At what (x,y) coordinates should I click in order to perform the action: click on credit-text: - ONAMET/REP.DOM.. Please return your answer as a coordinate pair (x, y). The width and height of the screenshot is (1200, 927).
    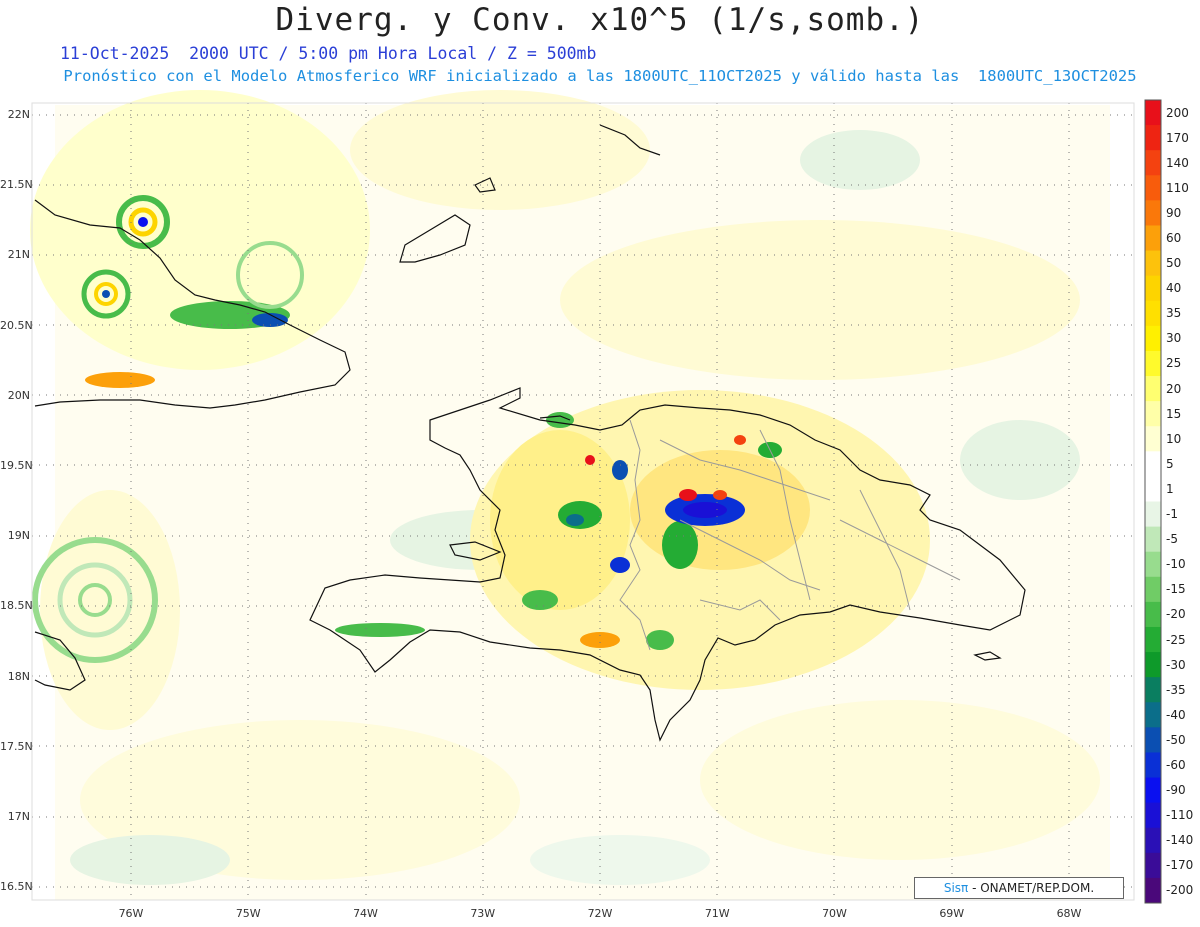
    Looking at the image, I should click on (1031, 888).